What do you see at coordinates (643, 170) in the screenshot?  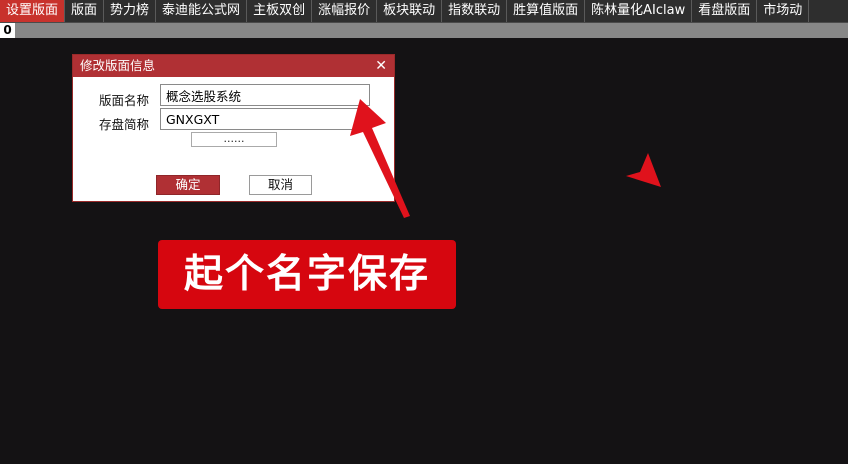 I see `small-arrowhead-icon` at bounding box center [643, 170].